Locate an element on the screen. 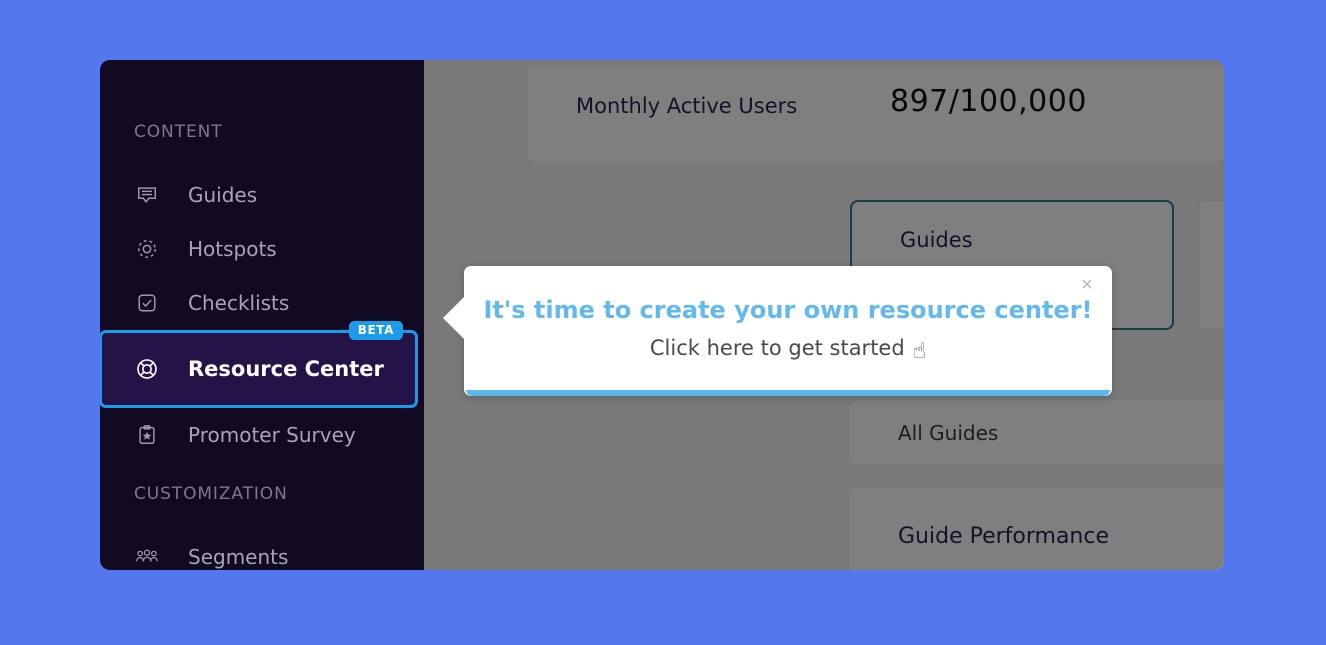  guides-filter-select: All Guides is located at coordinates (1037, 432).